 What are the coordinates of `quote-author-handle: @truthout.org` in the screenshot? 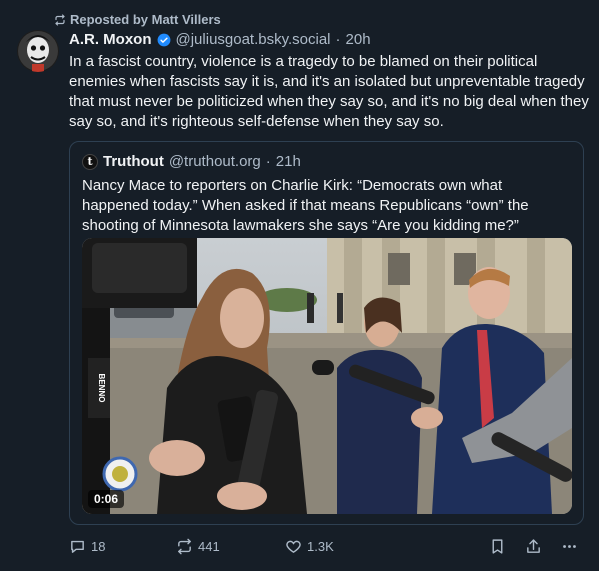 It's located at (214, 161).